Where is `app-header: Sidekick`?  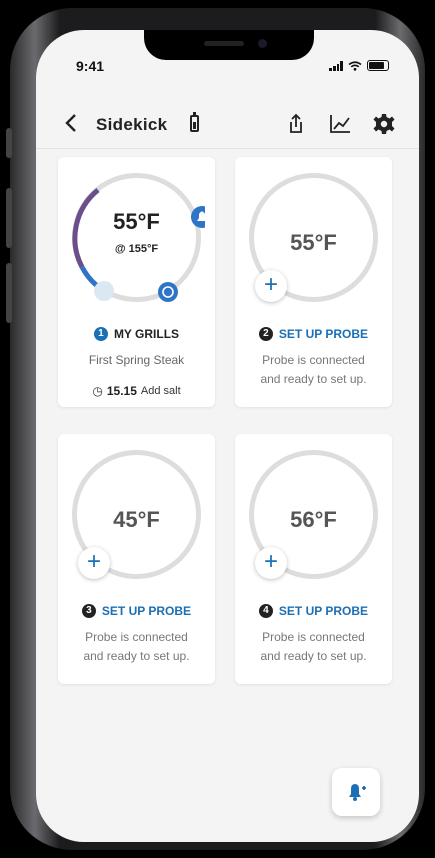
app-header: Sidekick is located at coordinates (227, 126).